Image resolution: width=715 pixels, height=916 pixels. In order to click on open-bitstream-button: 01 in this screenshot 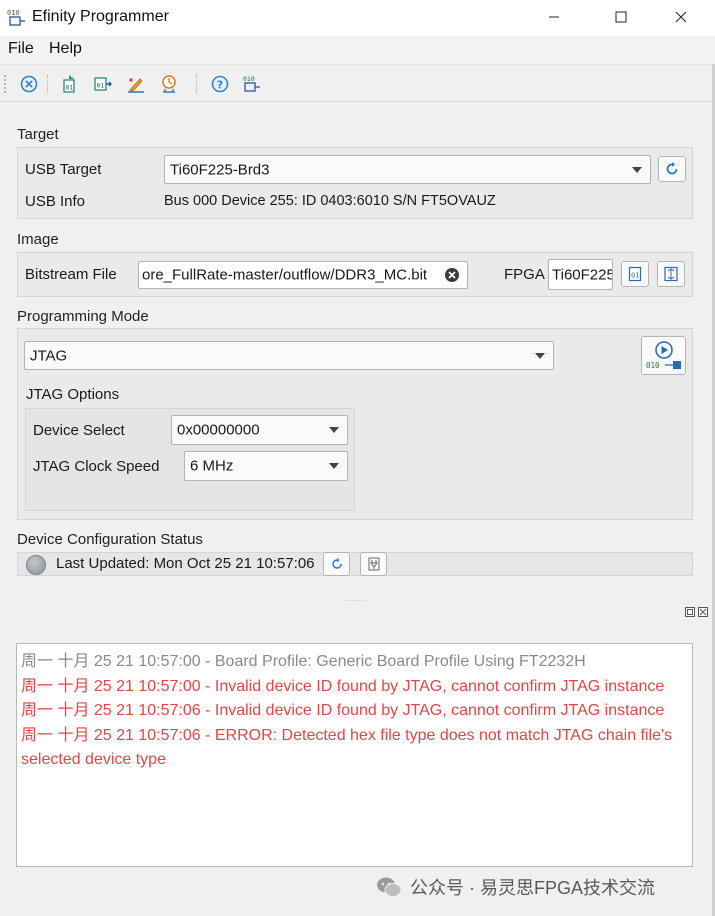, I will do `click(635, 274)`.